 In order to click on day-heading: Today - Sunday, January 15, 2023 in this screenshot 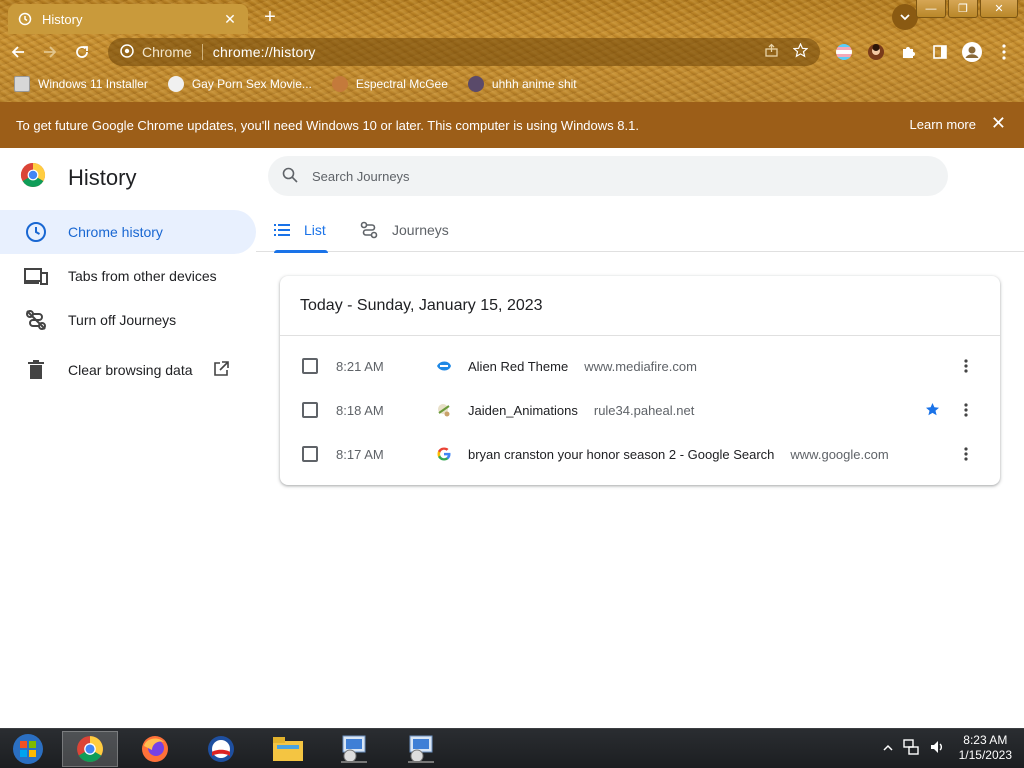, I will do `click(640, 306)`.